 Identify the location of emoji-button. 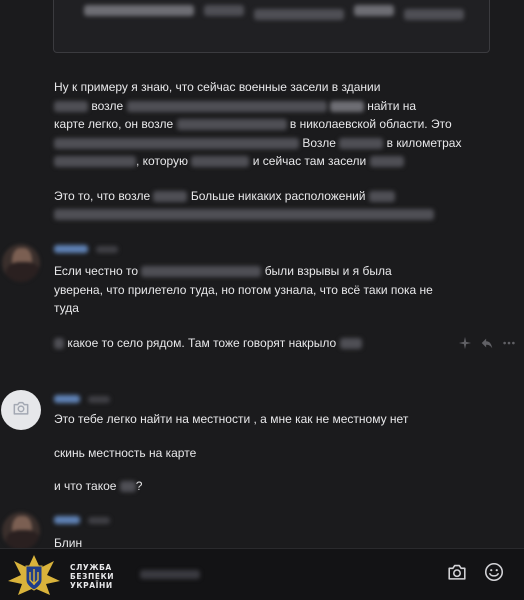
(494, 574).